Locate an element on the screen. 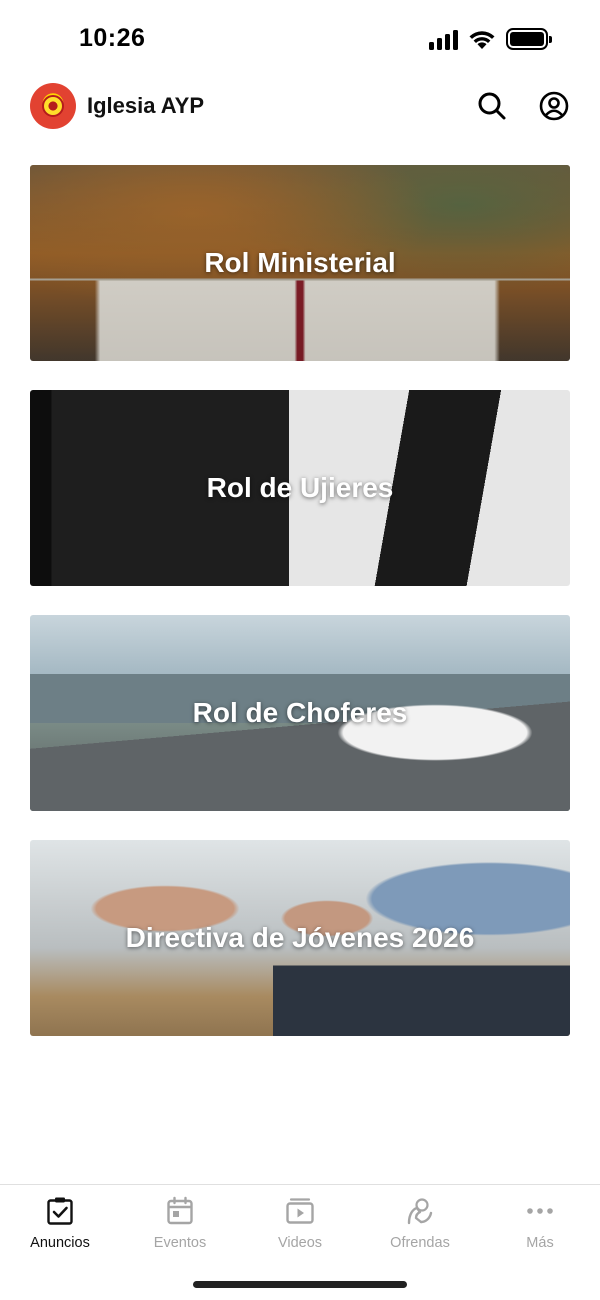 The height and width of the screenshot is (1300, 600). search-button is located at coordinates (492, 106).